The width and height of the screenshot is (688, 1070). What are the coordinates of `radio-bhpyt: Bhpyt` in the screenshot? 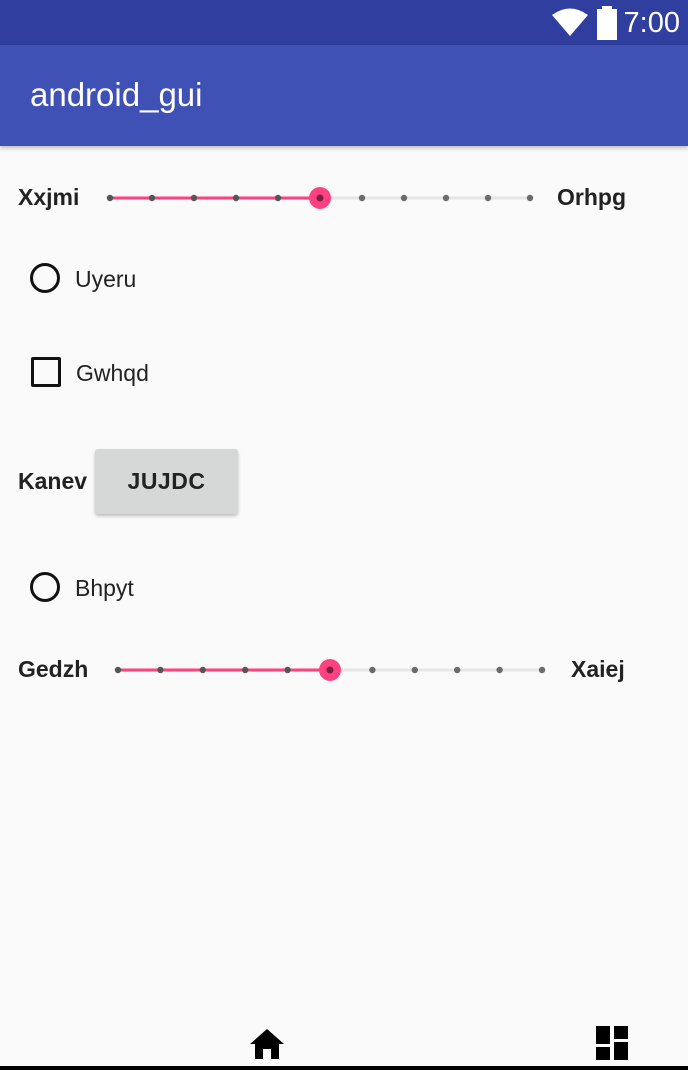 It's located at (105, 589).